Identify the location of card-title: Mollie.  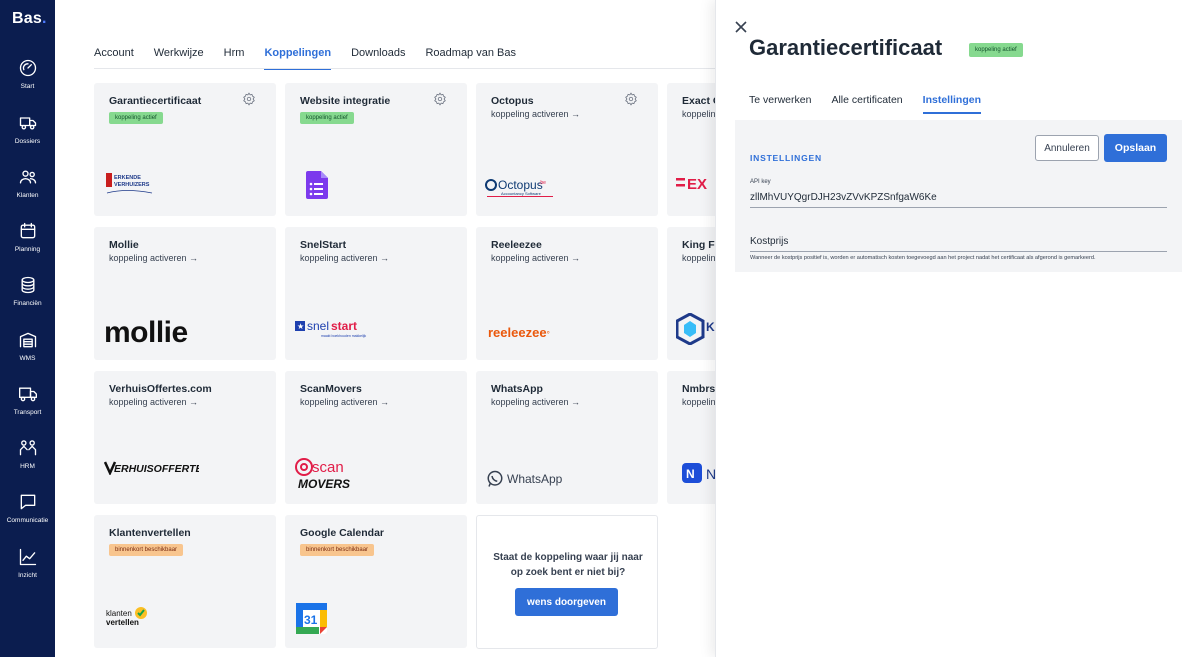
(124, 245).